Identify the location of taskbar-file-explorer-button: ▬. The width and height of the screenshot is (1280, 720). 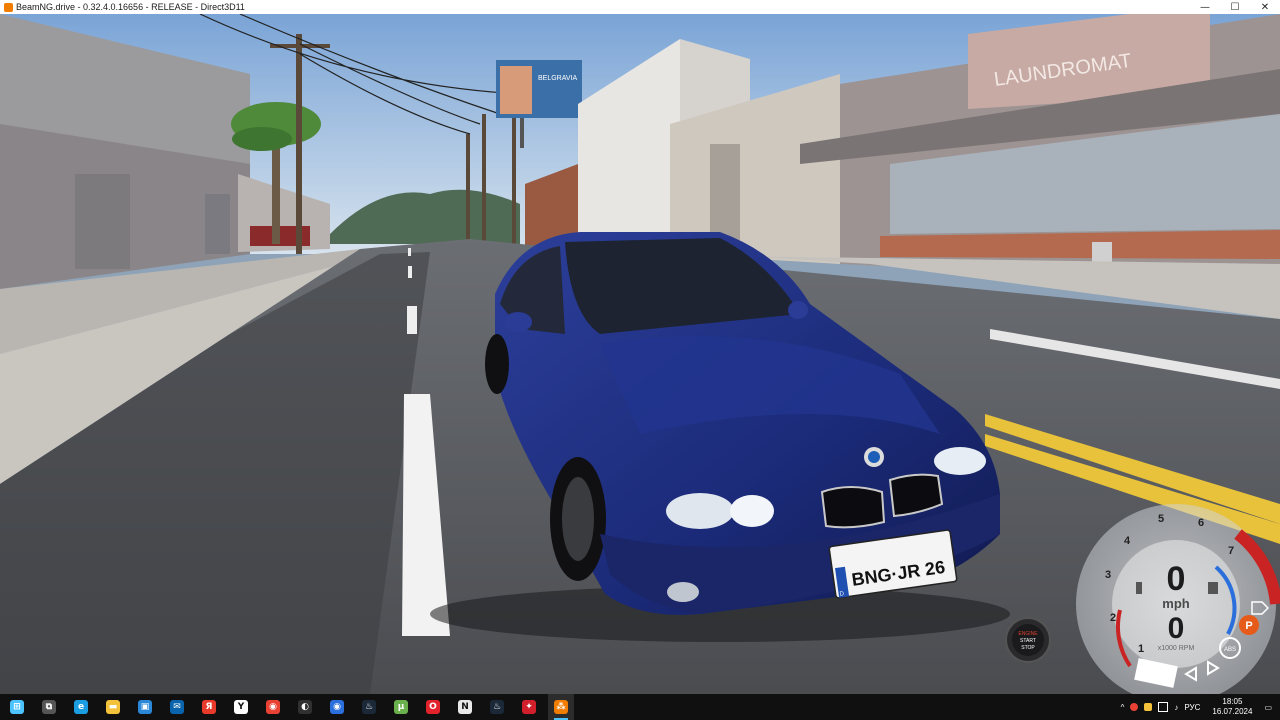
(113, 707).